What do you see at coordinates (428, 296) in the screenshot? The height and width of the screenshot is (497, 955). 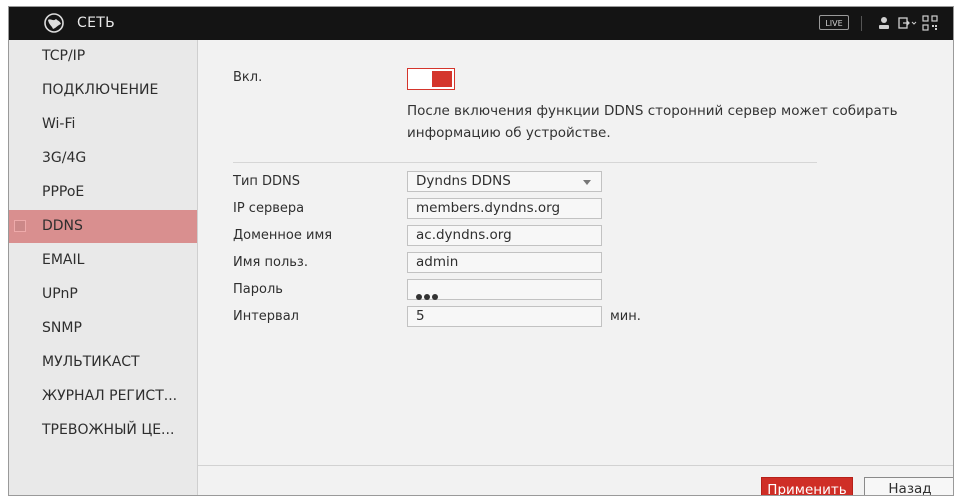 I see `password-mask` at bounding box center [428, 296].